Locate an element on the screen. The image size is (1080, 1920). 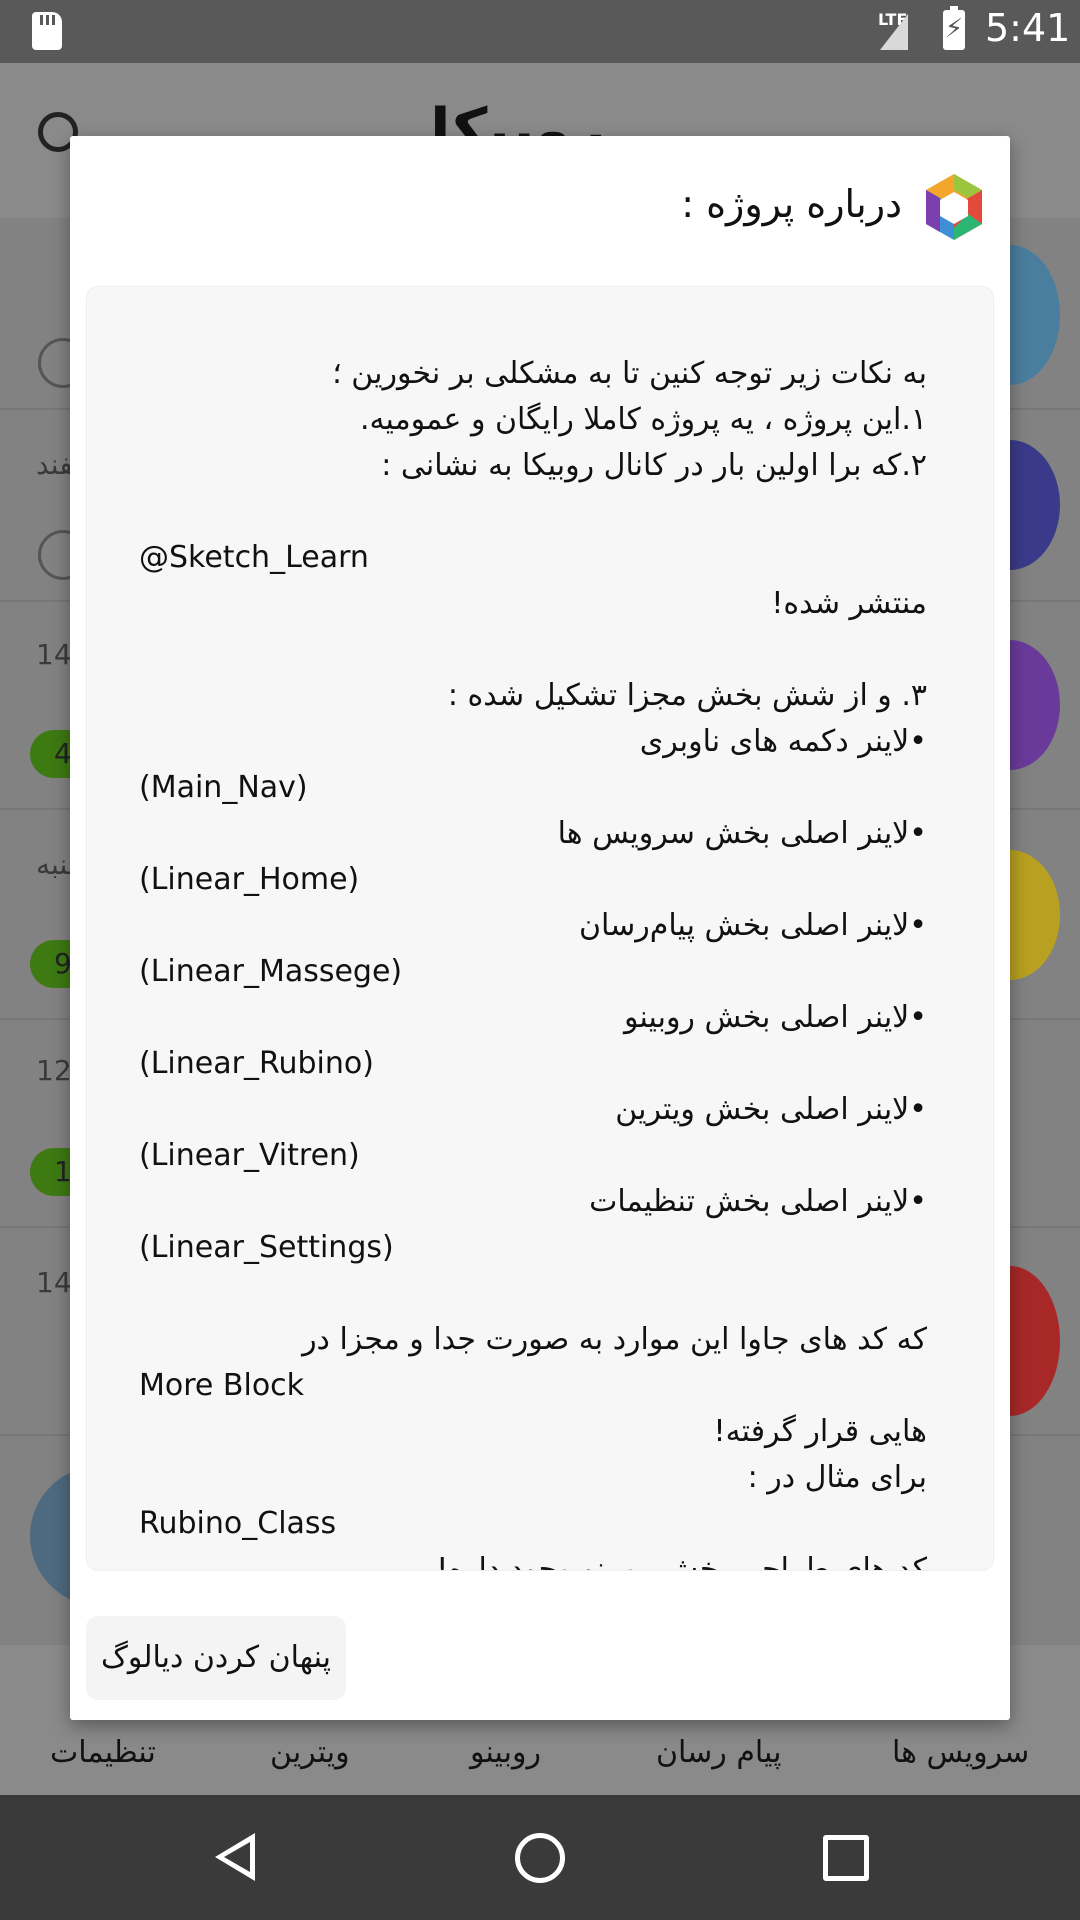
tab-services: سرویس ها is located at coordinates (960, 1752).